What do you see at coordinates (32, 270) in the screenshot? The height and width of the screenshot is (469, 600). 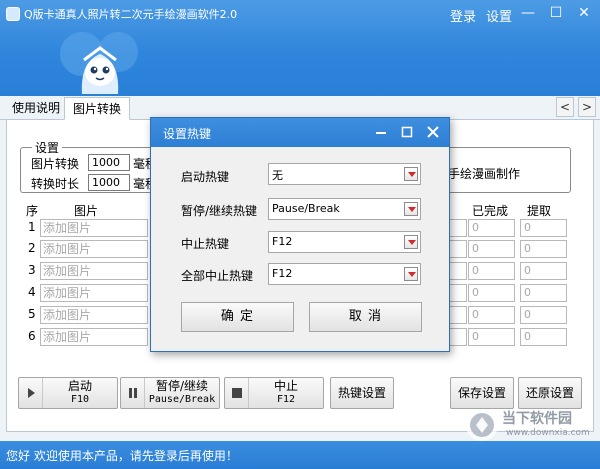 I see `row-number: 3` at bounding box center [32, 270].